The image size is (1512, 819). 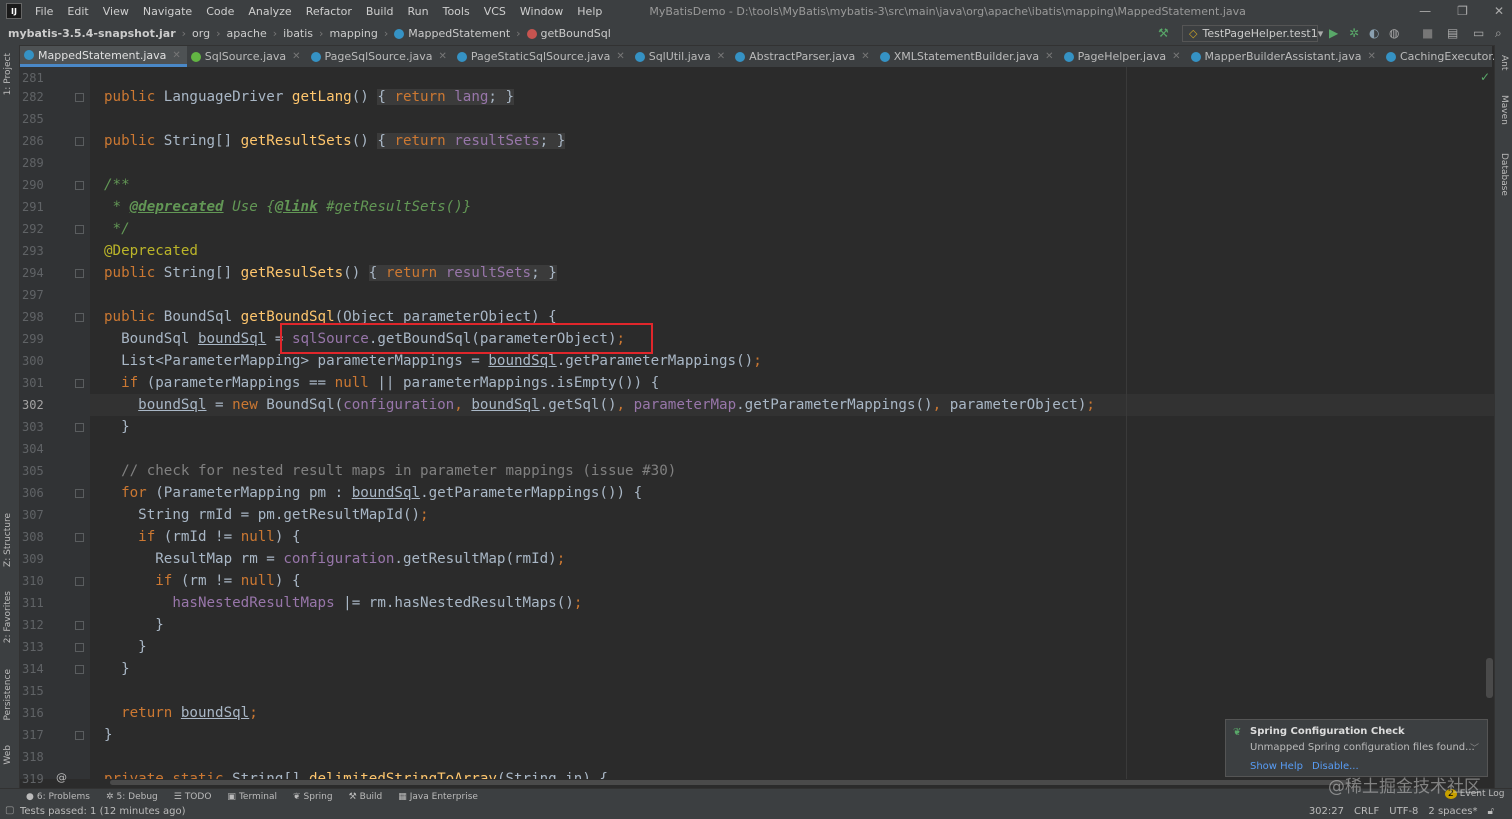 What do you see at coordinates (1478, 33) in the screenshot?
I see `layout-icon: ▭` at bounding box center [1478, 33].